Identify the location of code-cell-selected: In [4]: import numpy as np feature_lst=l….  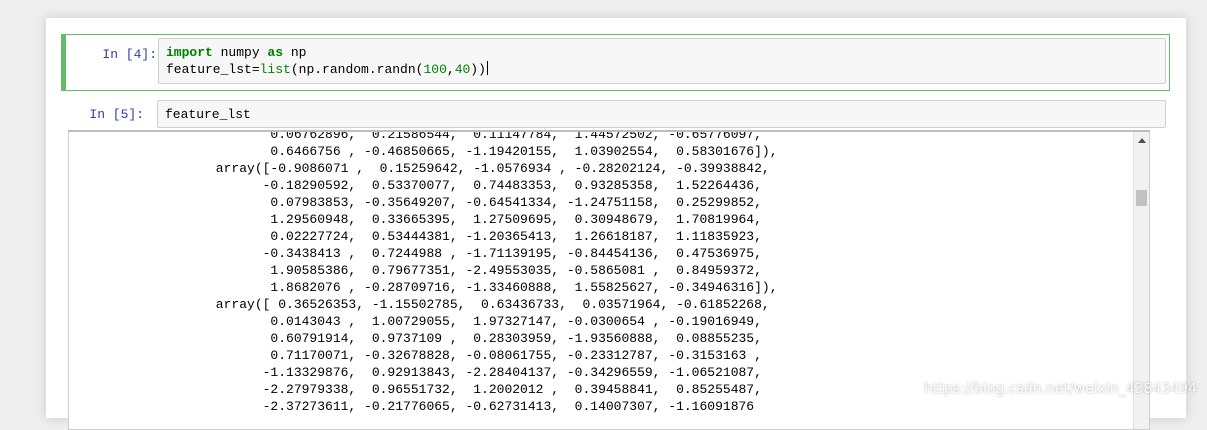
(615, 62).